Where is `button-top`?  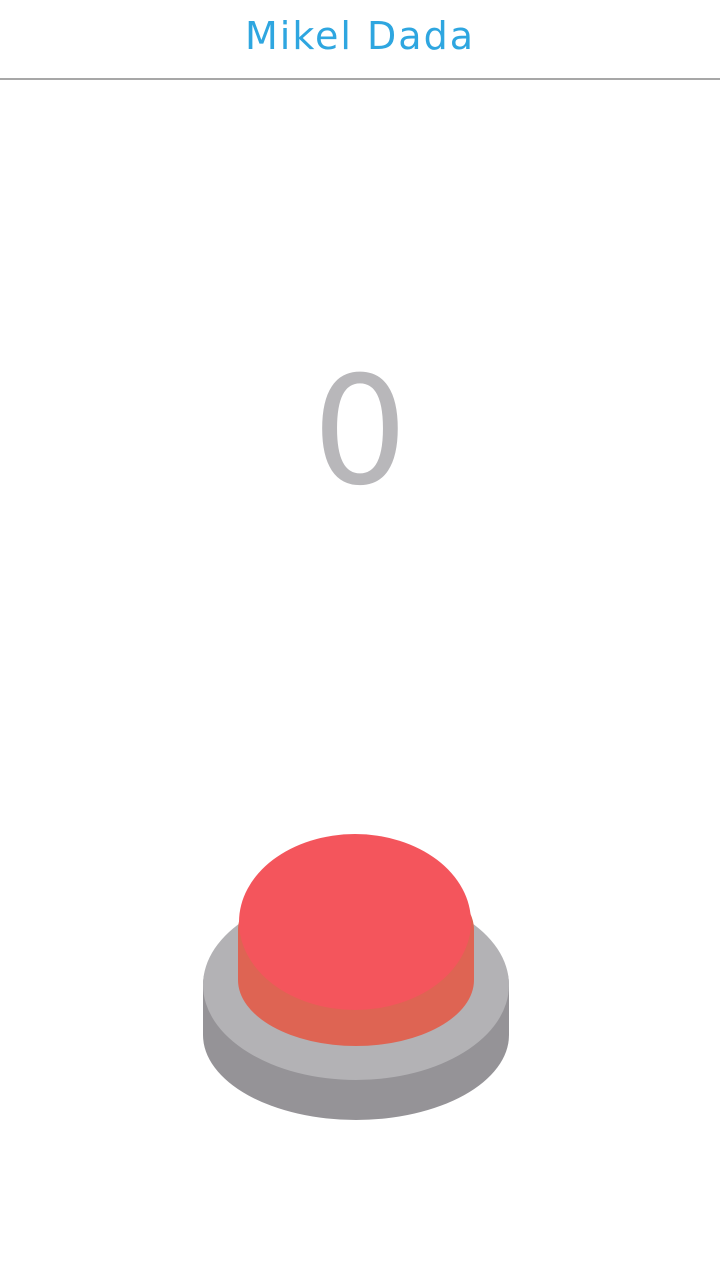 button-top is located at coordinates (355, 922).